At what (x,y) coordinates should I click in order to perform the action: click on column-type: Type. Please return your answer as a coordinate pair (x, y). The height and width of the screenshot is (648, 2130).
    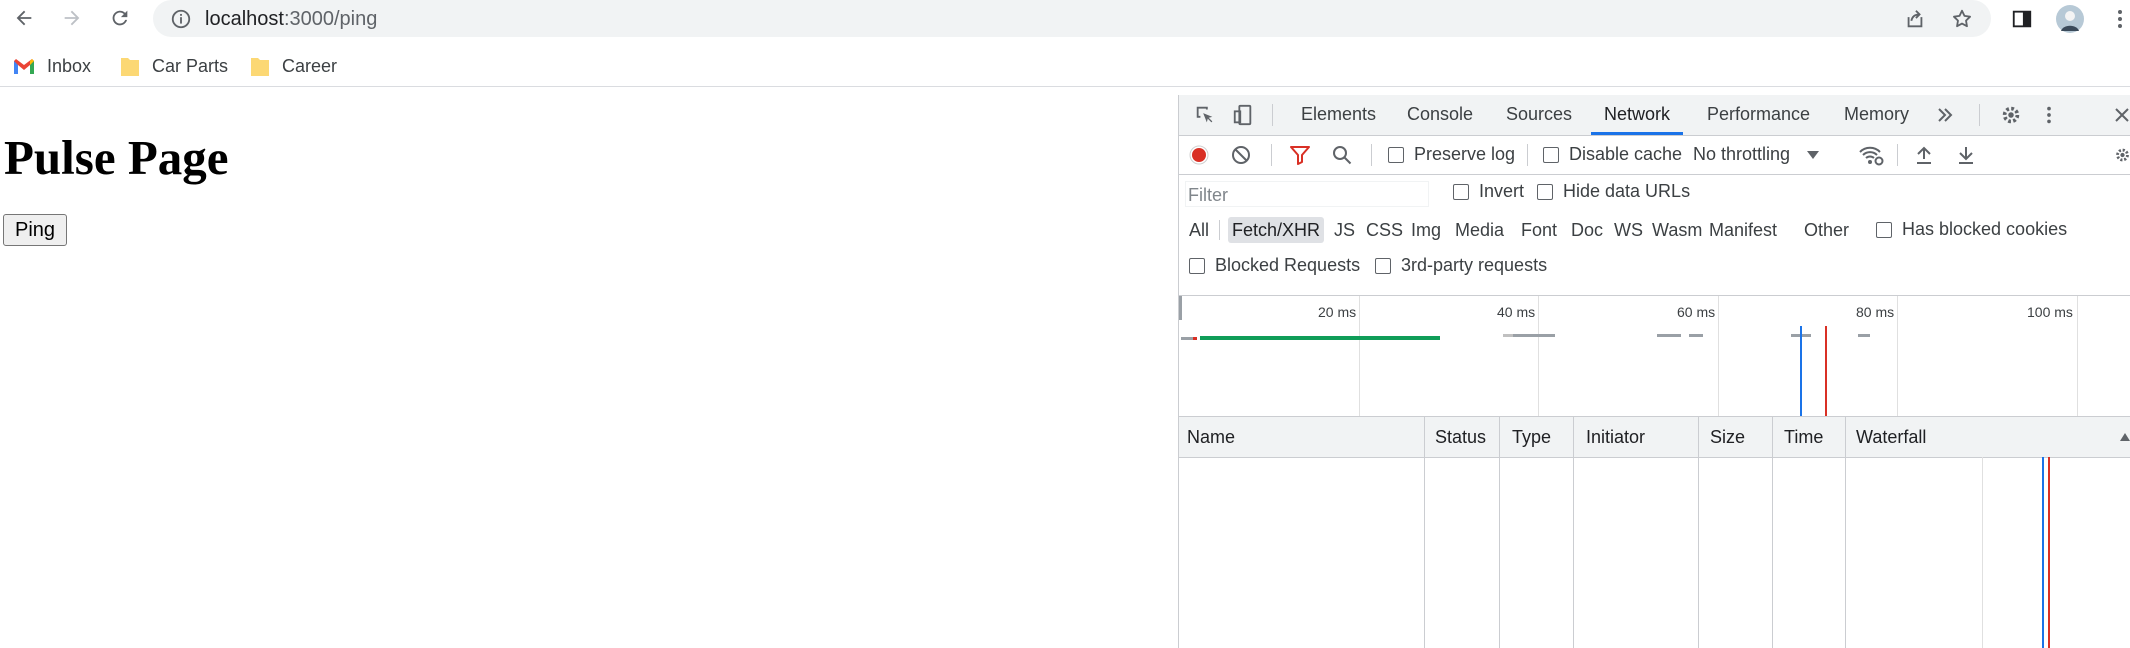
    Looking at the image, I should click on (1531, 437).